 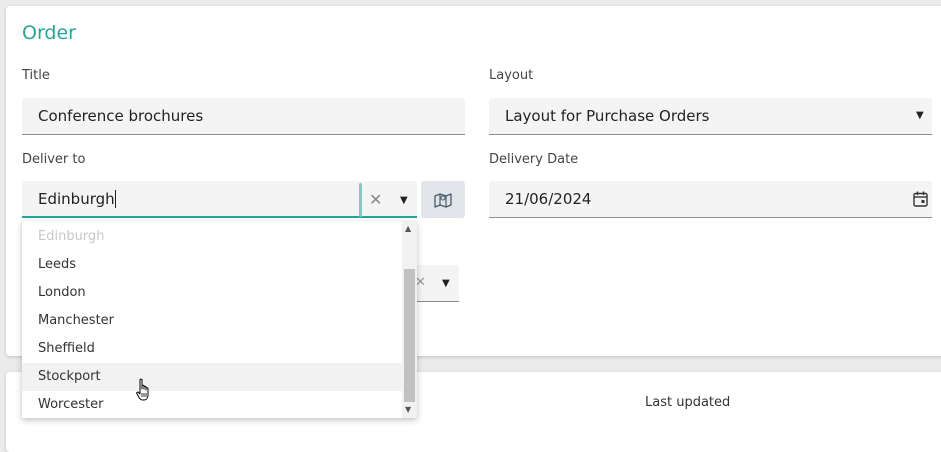 I want to click on dropdown-option: Edinburgh, so click(x=71, y=236).